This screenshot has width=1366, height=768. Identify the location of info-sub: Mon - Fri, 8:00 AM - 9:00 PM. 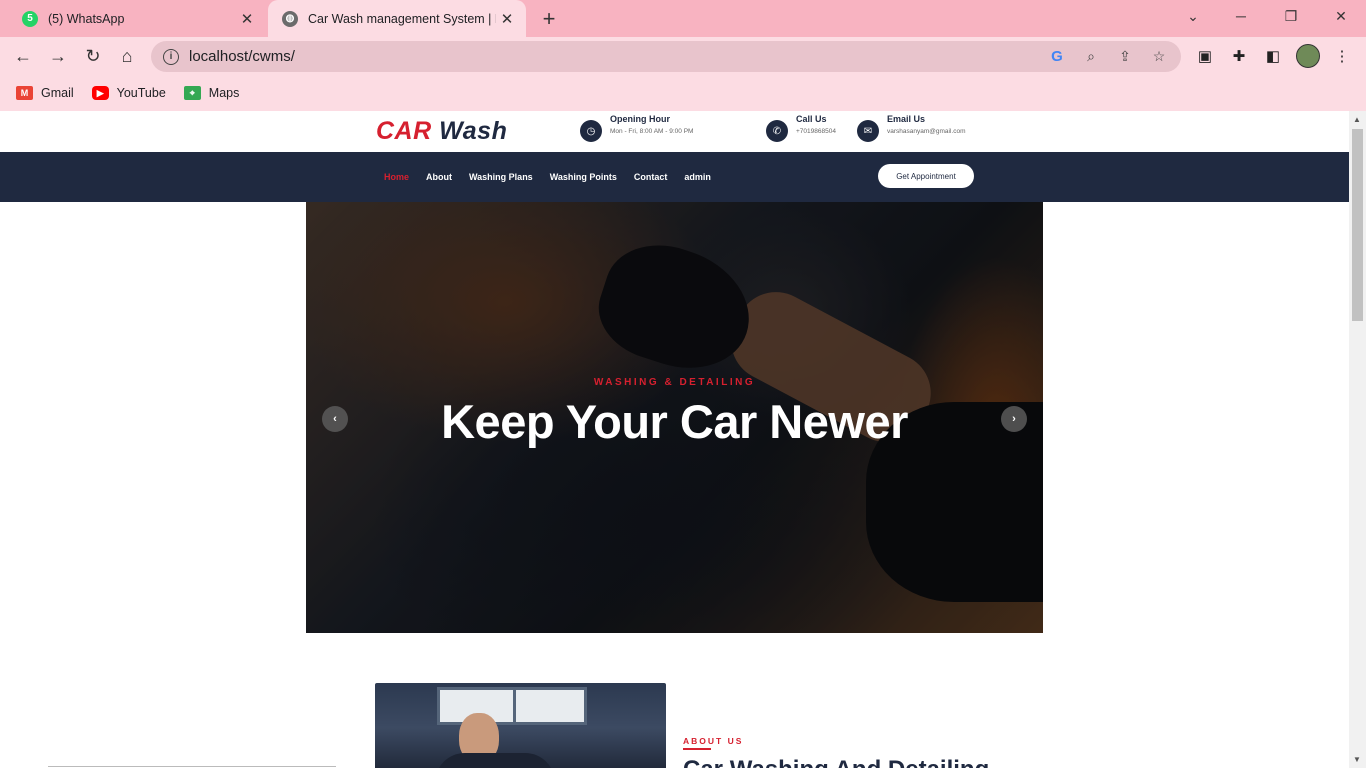
(652, 131).